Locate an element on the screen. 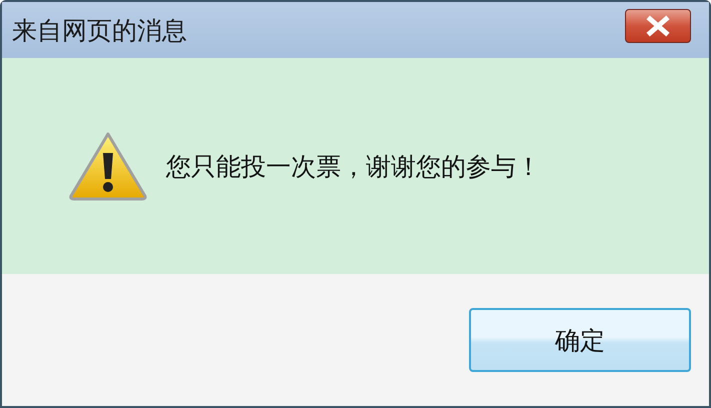  warning-icon is located at coordinates (108, 166).